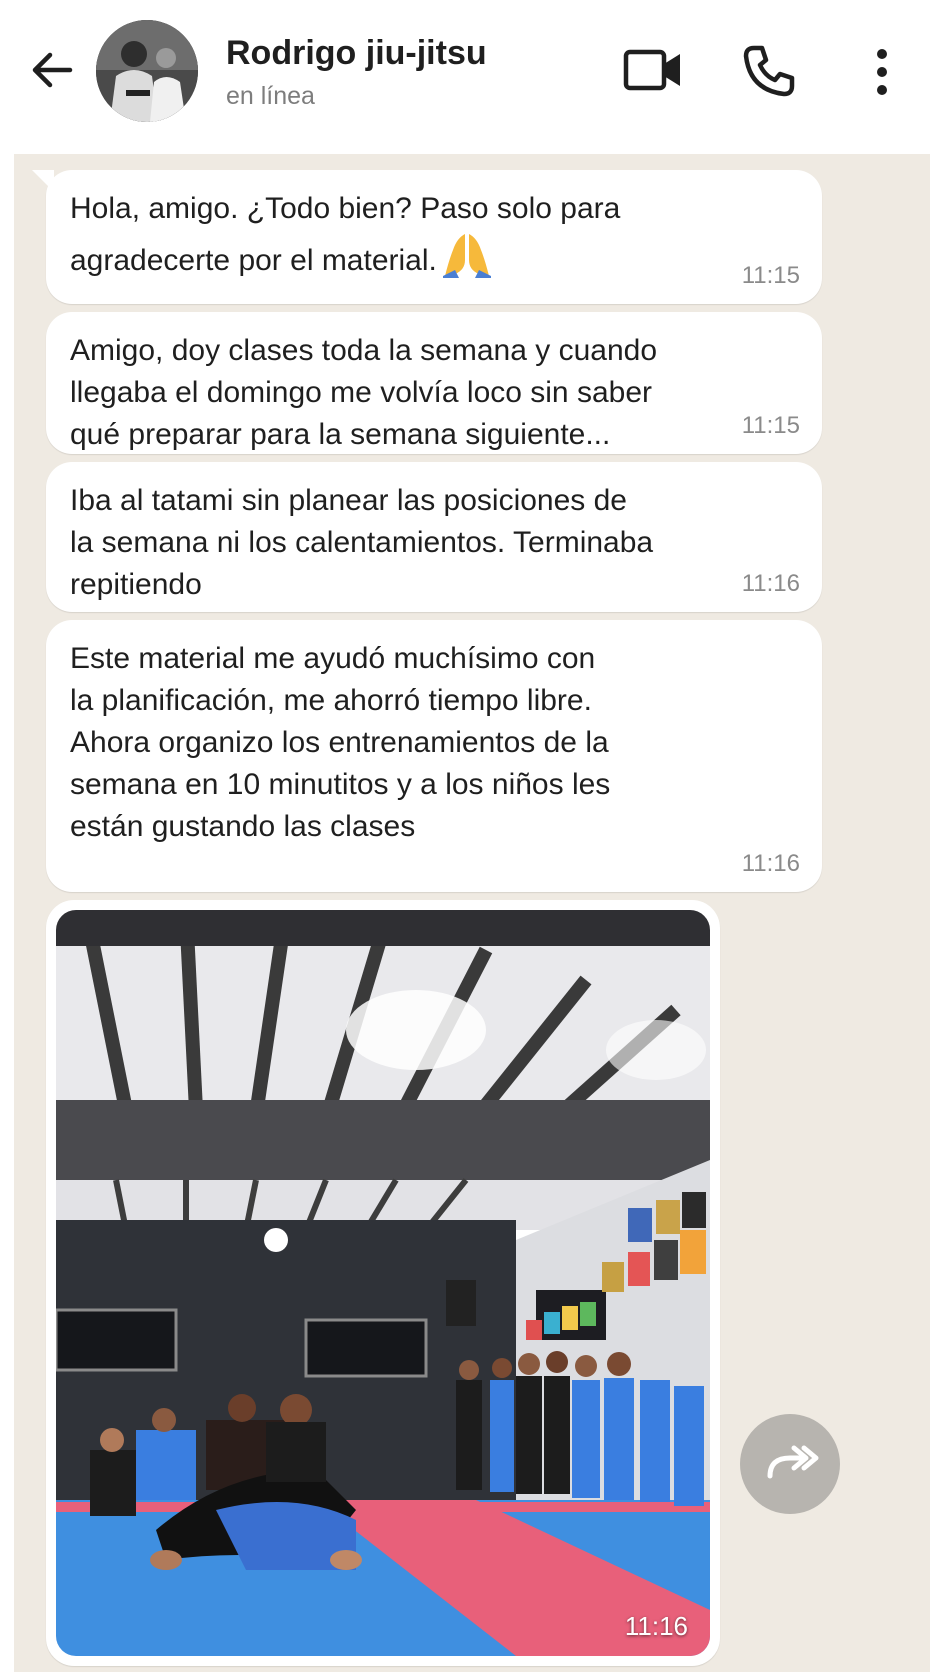 The image size is (941, 1672). What do you see at coordinates (270, 96) in the screenshot?
I see `contact-status: en línea` at bounding box center [270, 96].